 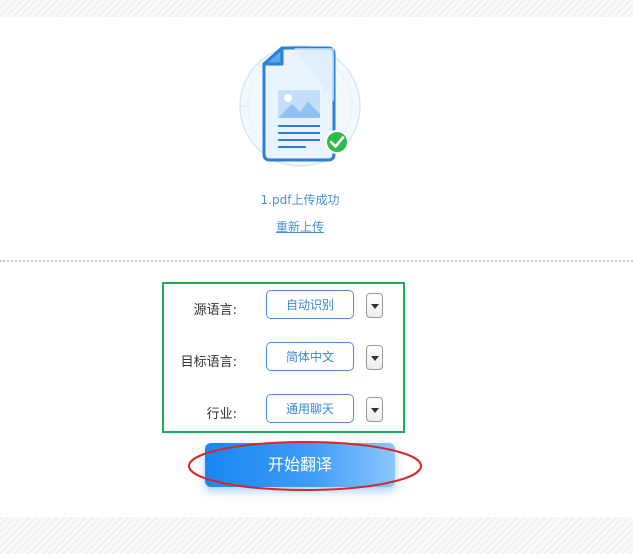 I want to click on reupload-link: 重新上传, so click(x=300, y=226).